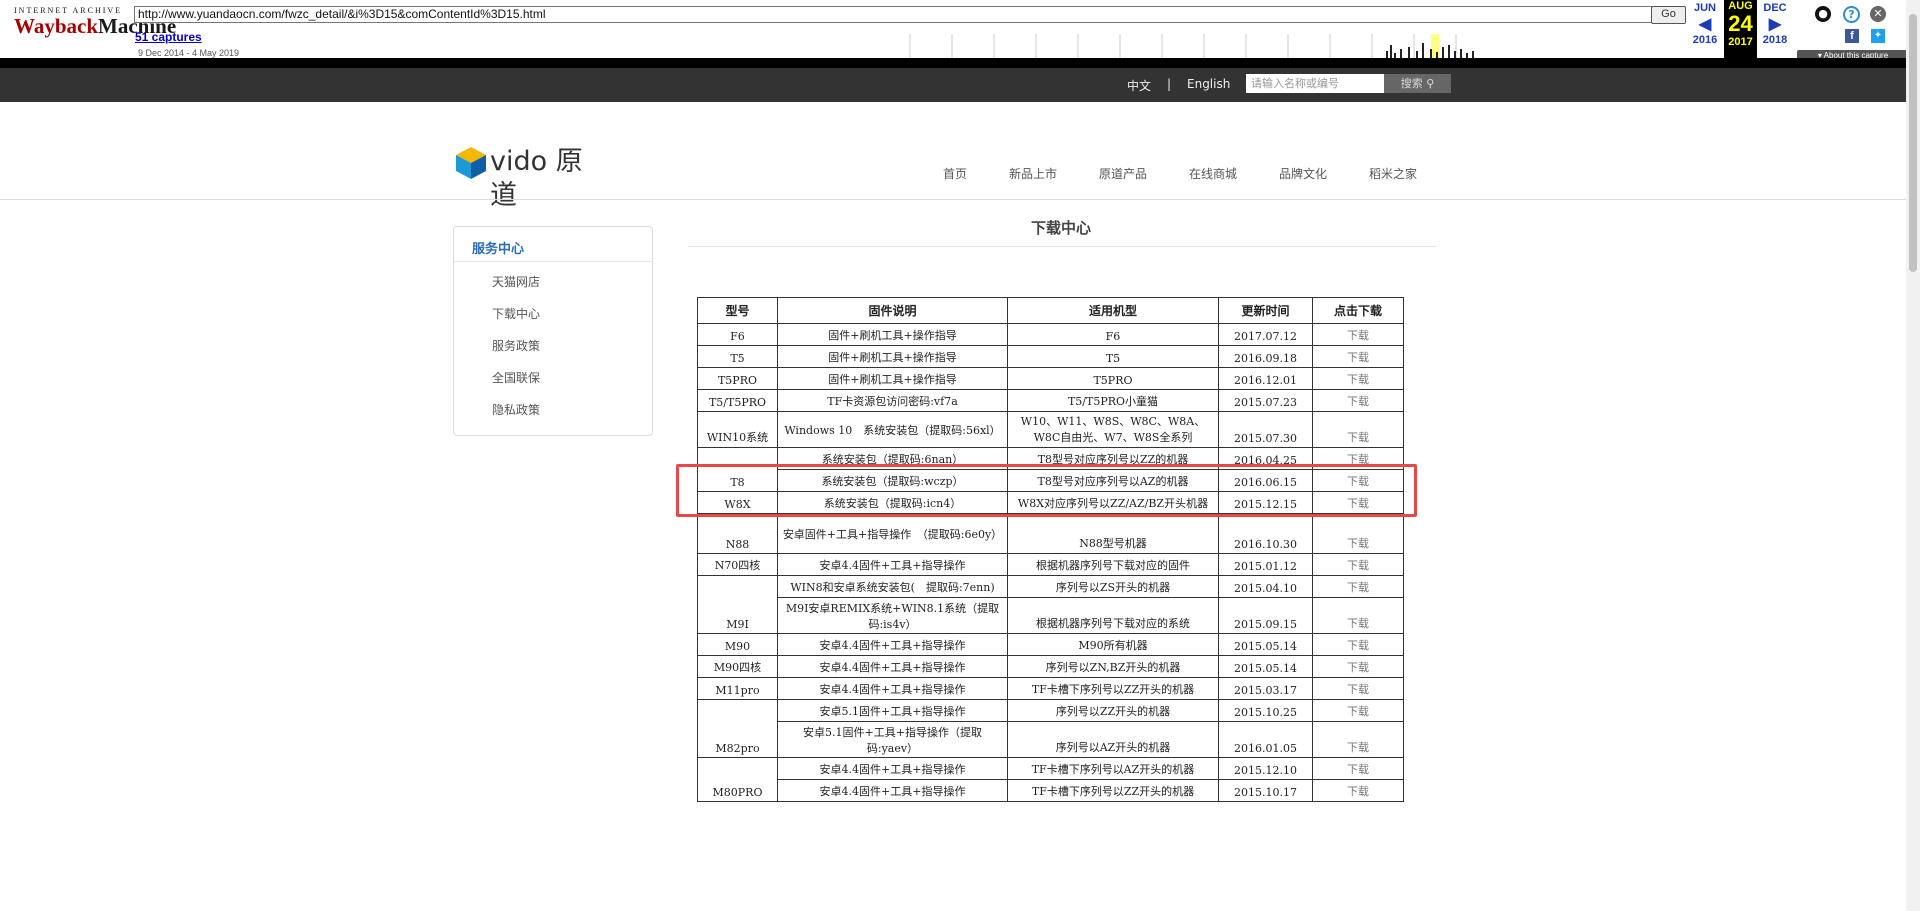 Image resolution: width=1920 pixels, height=911 pixels. I want to click on header-divider, so click(953, 199).